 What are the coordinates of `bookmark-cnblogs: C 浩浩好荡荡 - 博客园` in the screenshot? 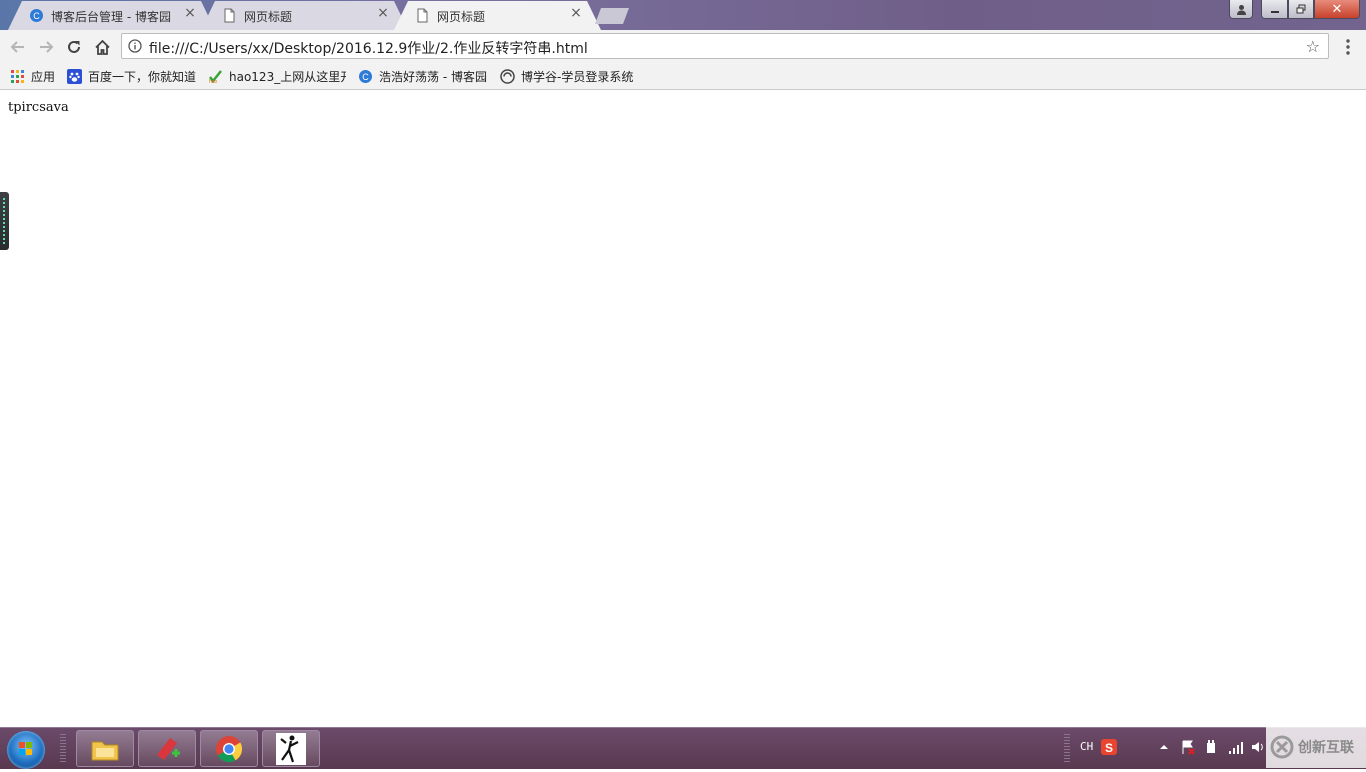 It's located at (422, 76).